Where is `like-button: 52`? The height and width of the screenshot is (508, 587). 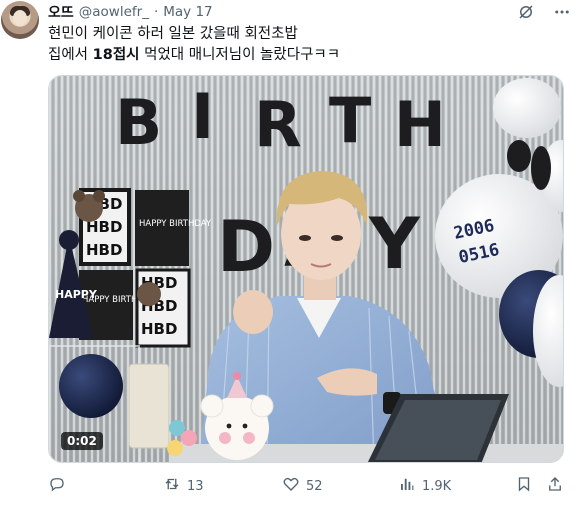
like-button: 52 is located at coordinates (302, 486).